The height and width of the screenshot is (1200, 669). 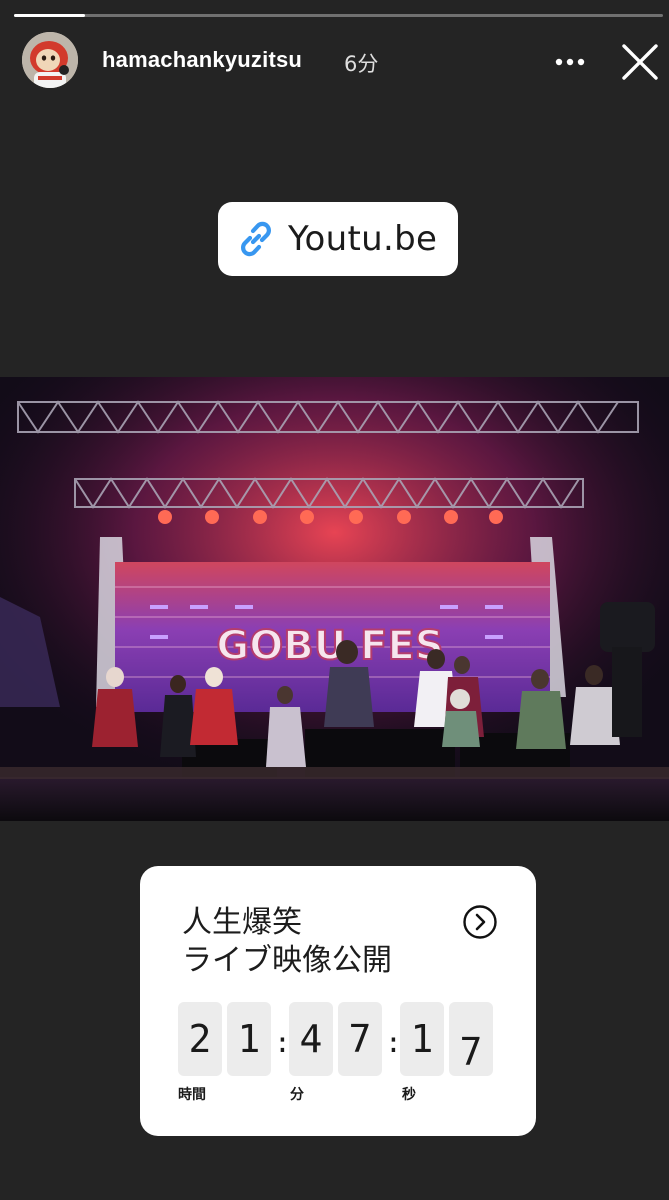 What do you see at coordinates (297, 1095) in the screenshot?
I see `countdown-unit-minutes: 分` at bounding box center [297, 1095].